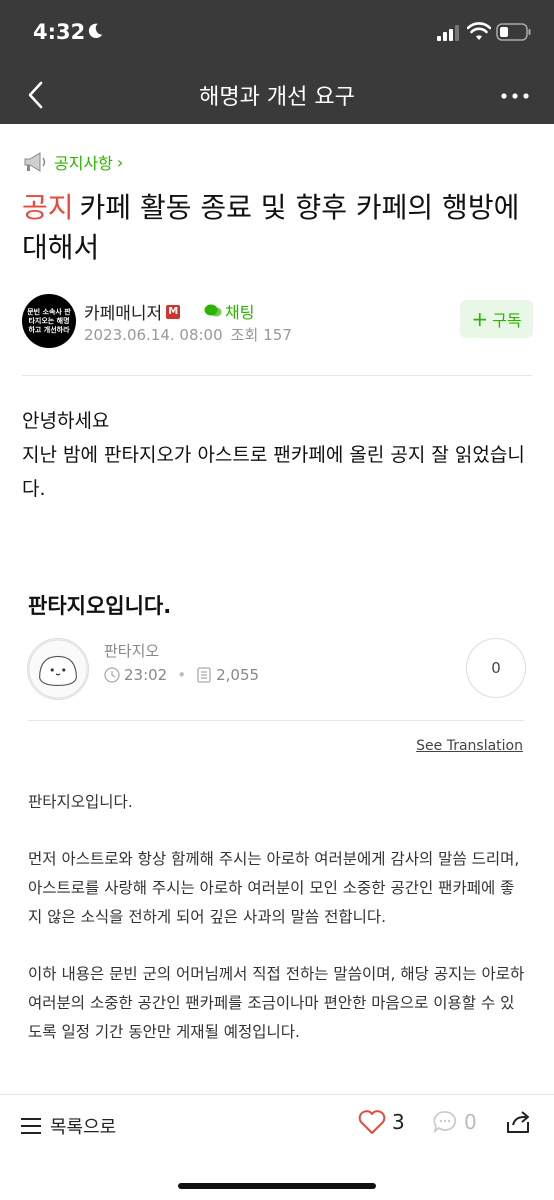  What do you see at coordinates (515, 96) in the screenshot?
I see `more-icon` at bounding box center [515, 96].